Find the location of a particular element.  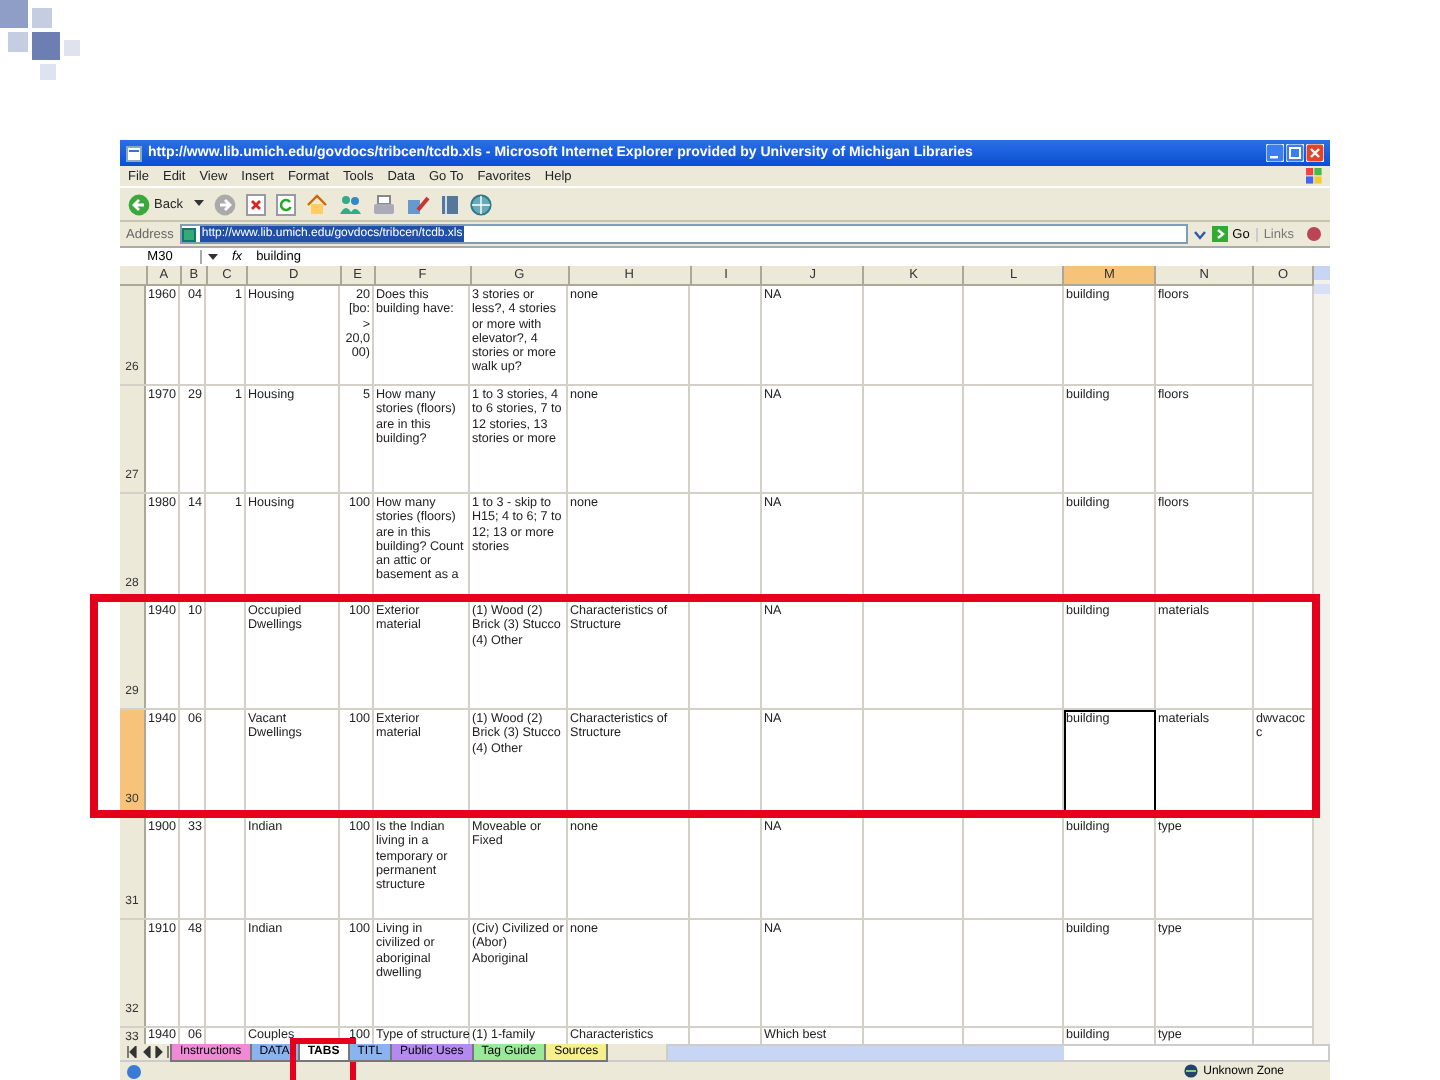

page-status-icon is located at coordinates (134, 1071).